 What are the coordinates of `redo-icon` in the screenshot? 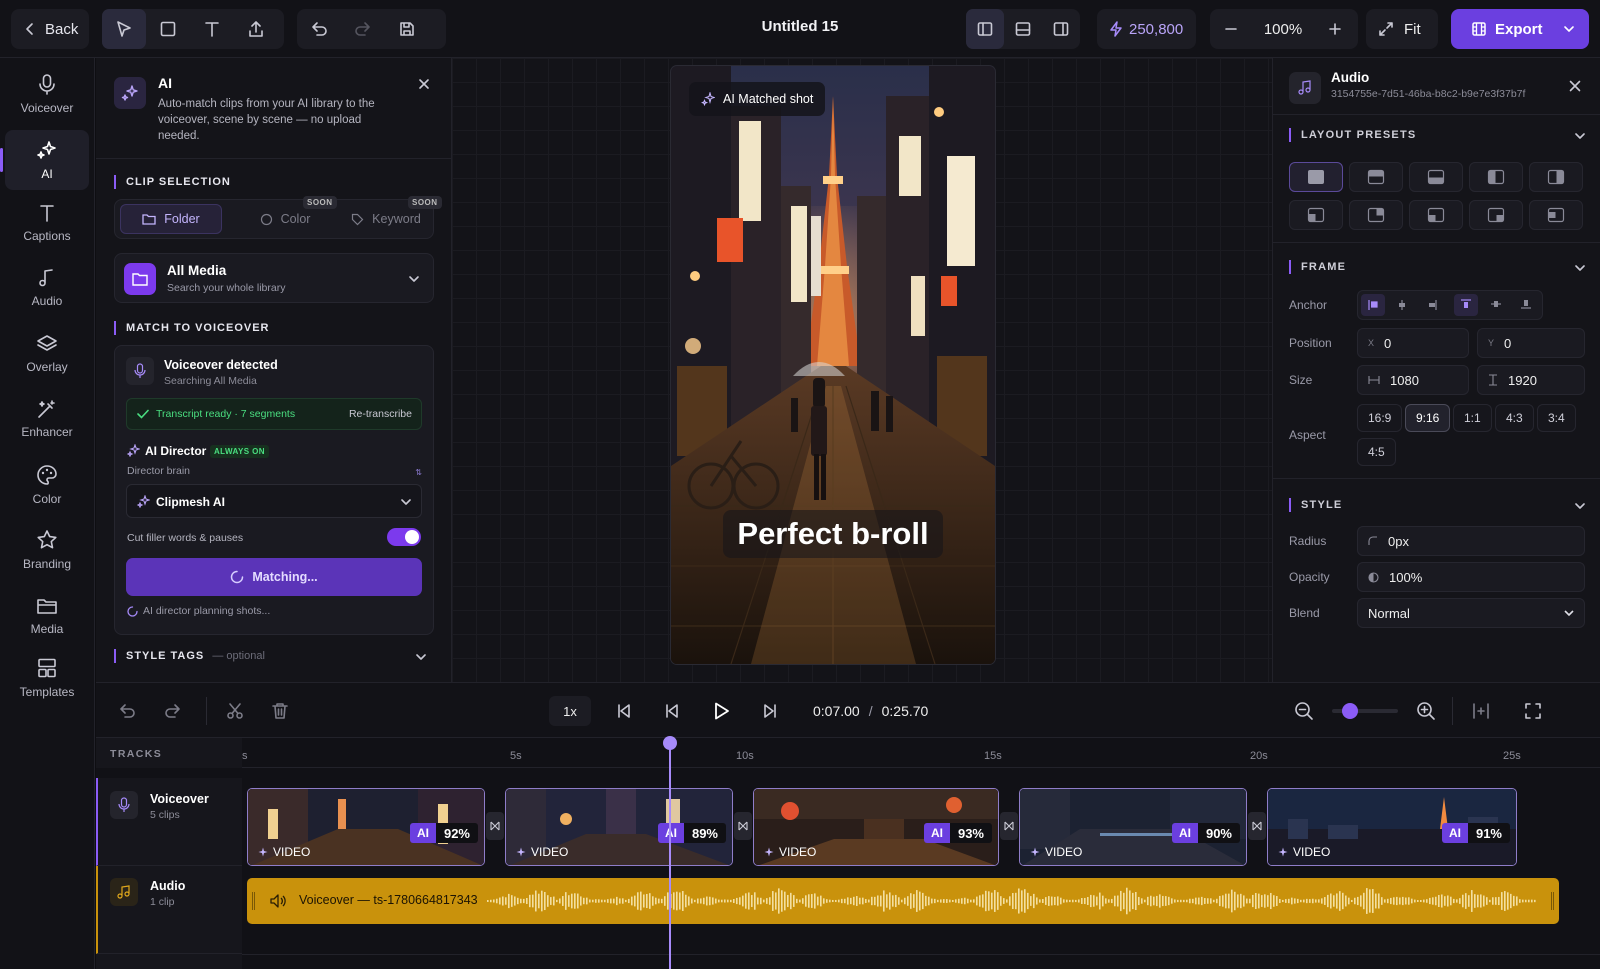 It's located at (173, 711).